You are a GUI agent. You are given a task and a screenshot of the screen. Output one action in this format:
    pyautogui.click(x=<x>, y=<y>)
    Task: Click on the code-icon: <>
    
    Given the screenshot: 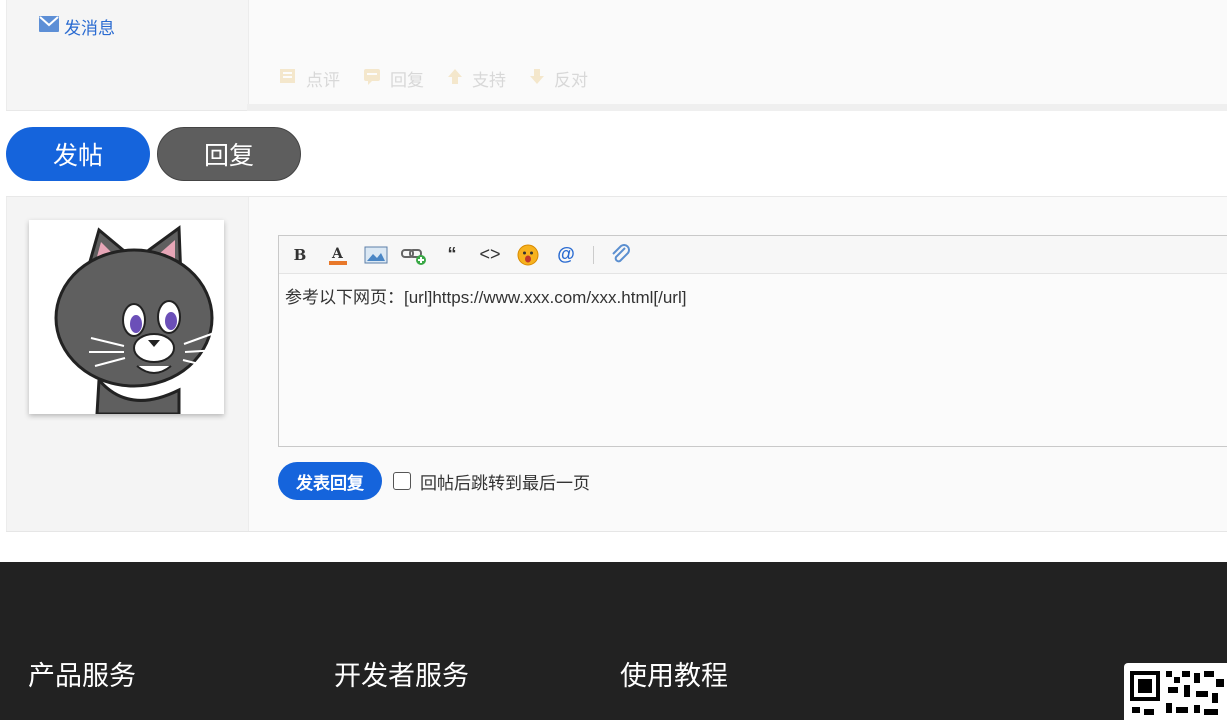 What is the action you would take?
    pyautogui.click(x=490, y=255)
    